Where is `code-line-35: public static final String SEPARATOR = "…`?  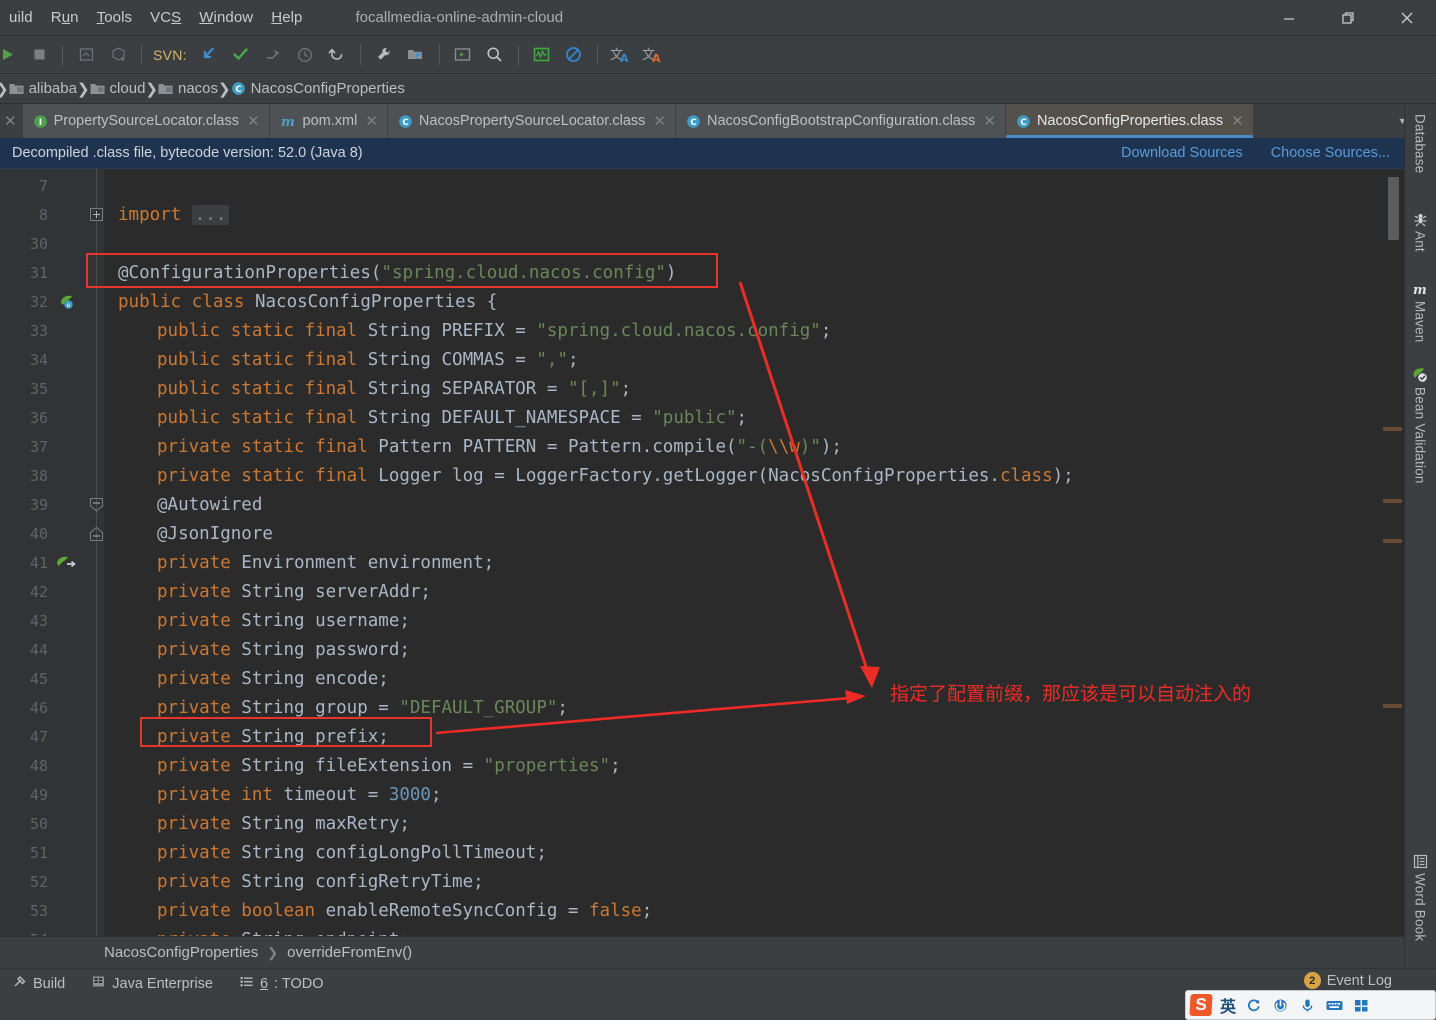
code-line-35: public static final String SEPARATOR = "… is located at coordinates (394, 388).